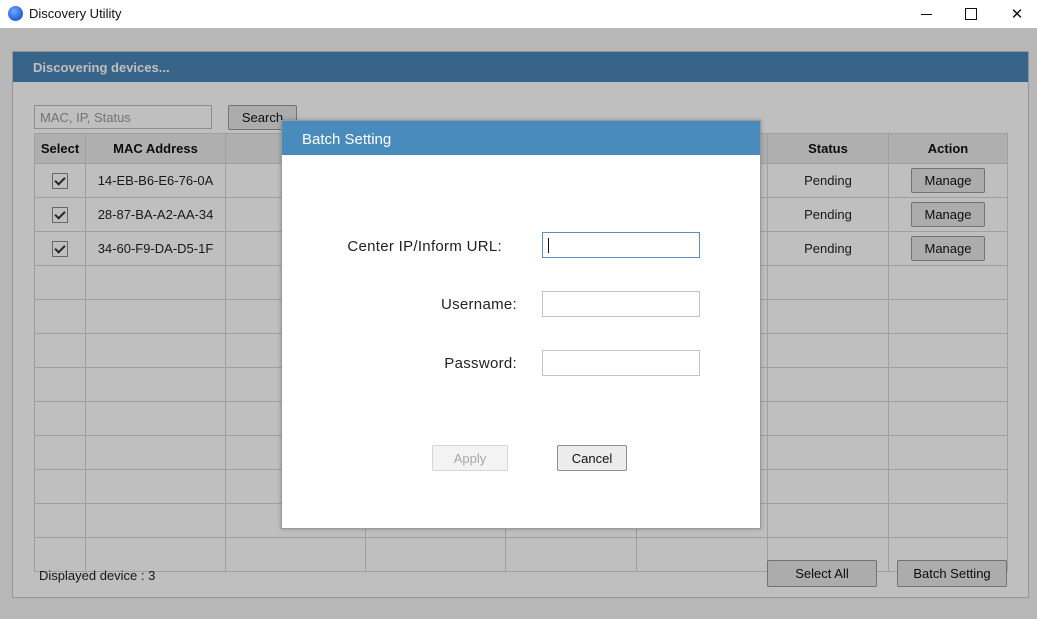 This screenshot has height=619, width=1037. Describe the element at coordinates (621, 363) in the screenshot. I see `password-input` at that location.